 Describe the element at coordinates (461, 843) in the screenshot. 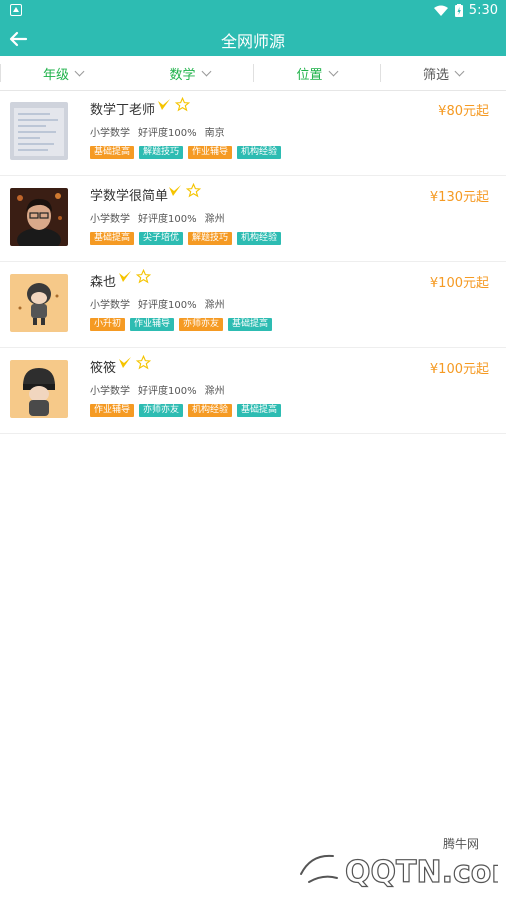

I see `watermark-top-text: 腾牛网` at that location.